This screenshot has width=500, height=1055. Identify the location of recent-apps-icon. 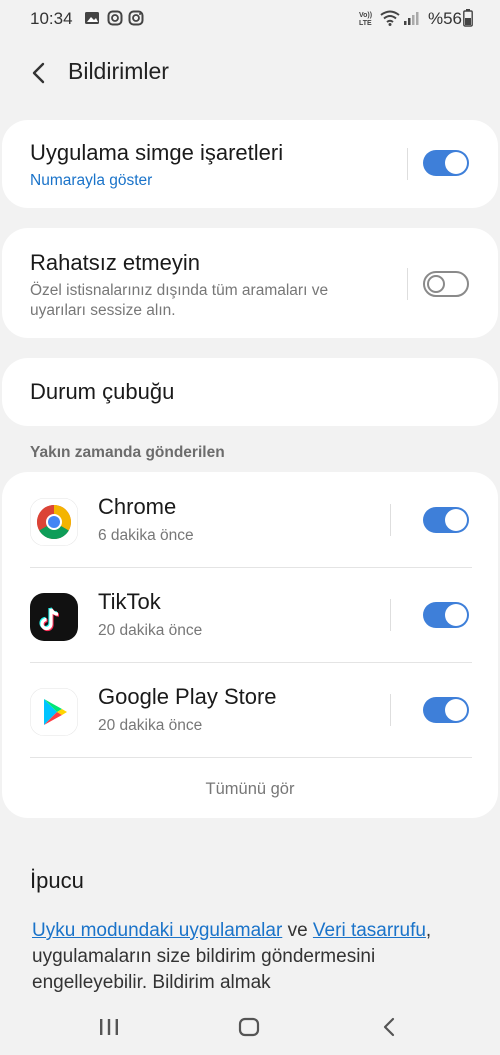
(109, 1027).